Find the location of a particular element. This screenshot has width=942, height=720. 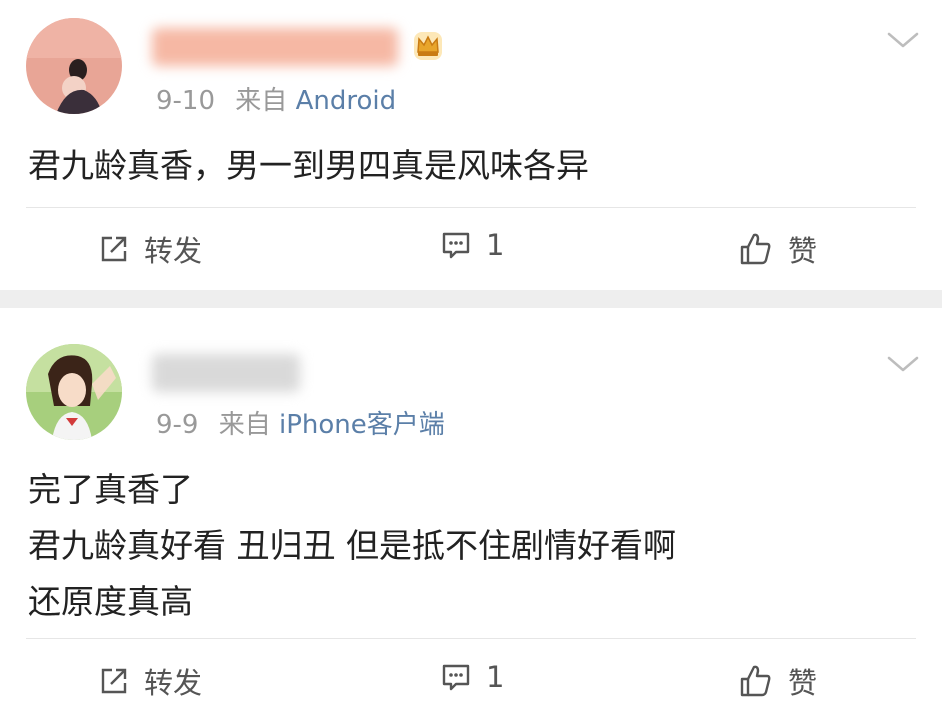

post-date: 9-10 is located at coordinates (186, 101).